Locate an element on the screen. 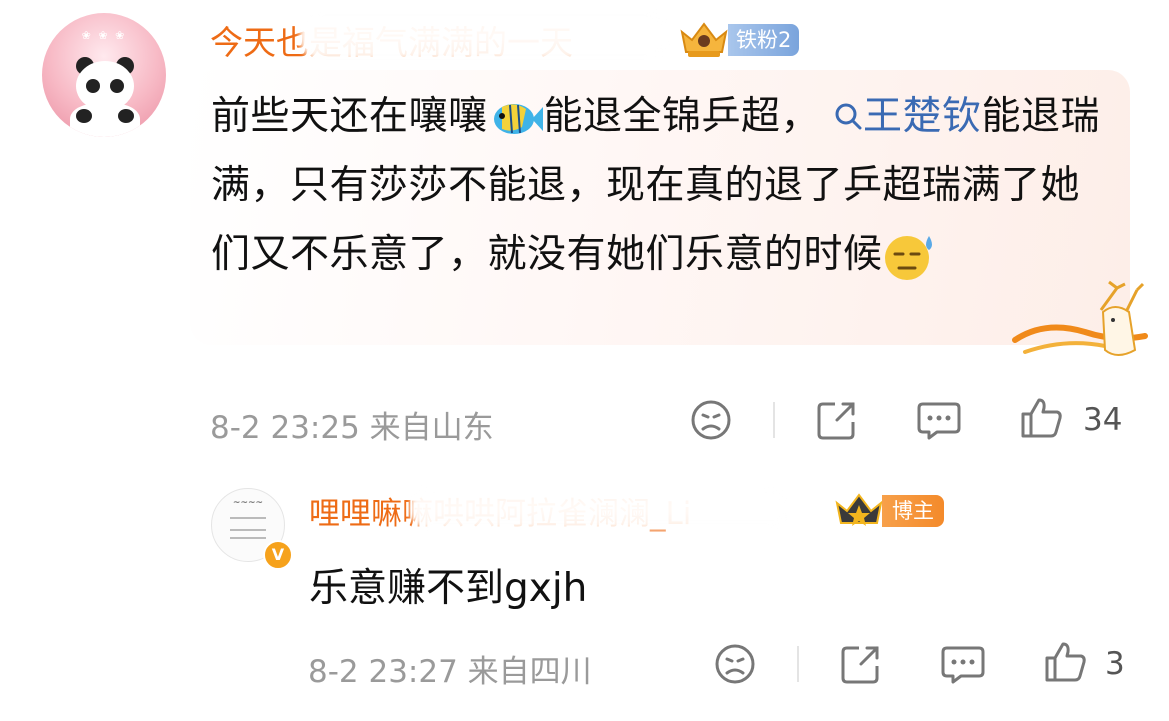 This screenshot has width=1169, height=721. comment-text-part1: 前些天还在嚷嚷 is located at coordinates (349, 116).